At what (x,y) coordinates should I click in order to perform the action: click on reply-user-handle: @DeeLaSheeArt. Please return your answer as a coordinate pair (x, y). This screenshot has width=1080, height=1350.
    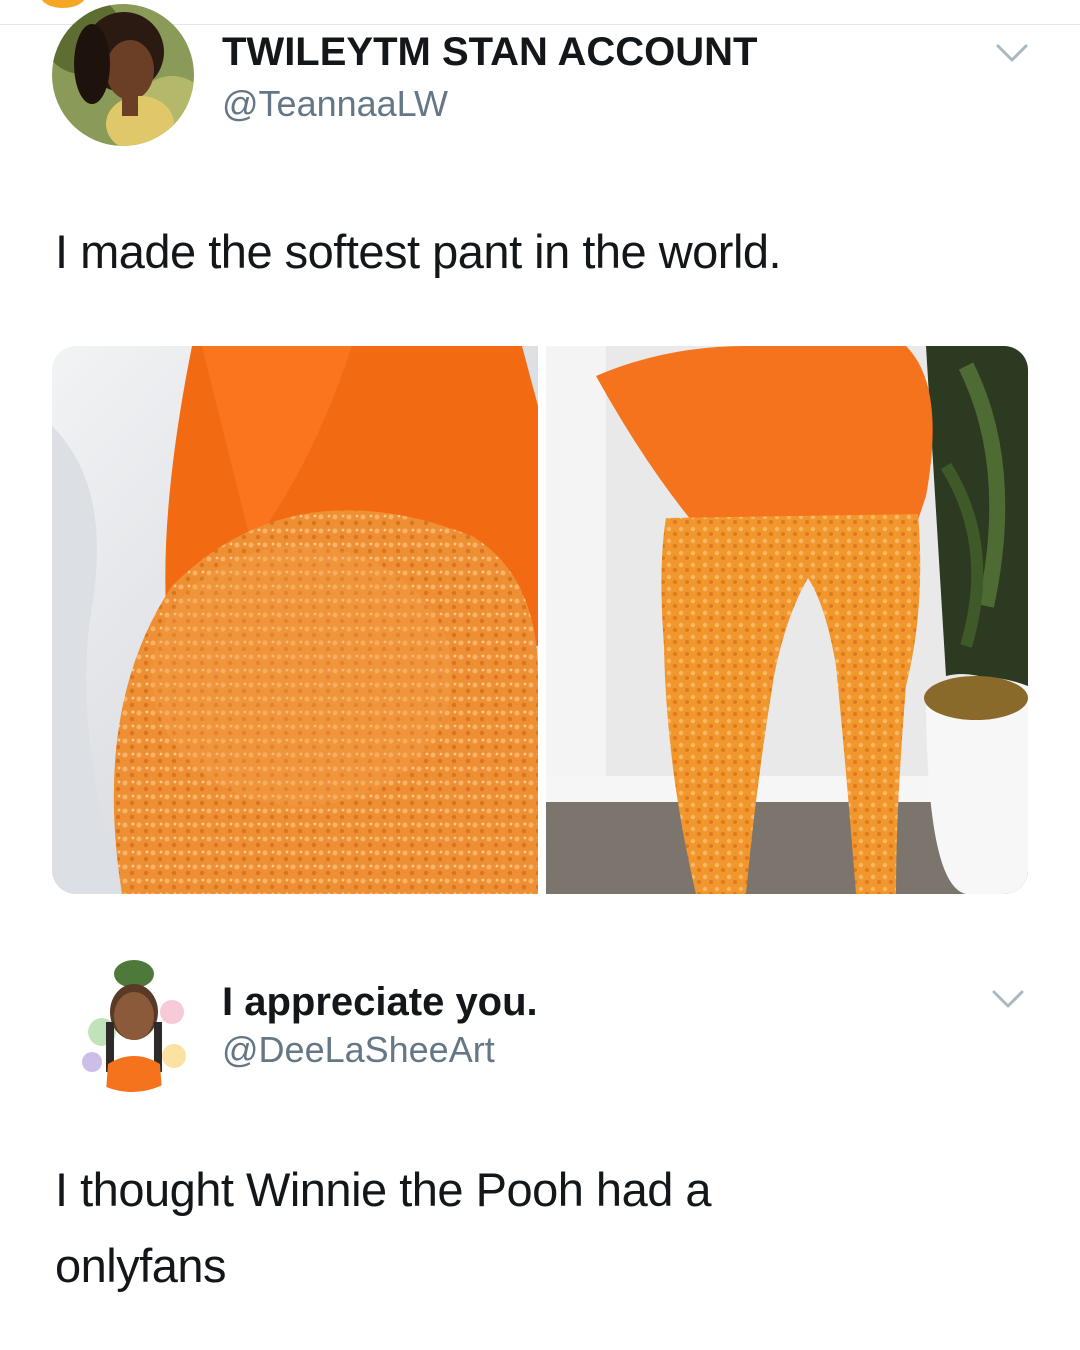
    Looking at the image, I should click on (358, 1050).